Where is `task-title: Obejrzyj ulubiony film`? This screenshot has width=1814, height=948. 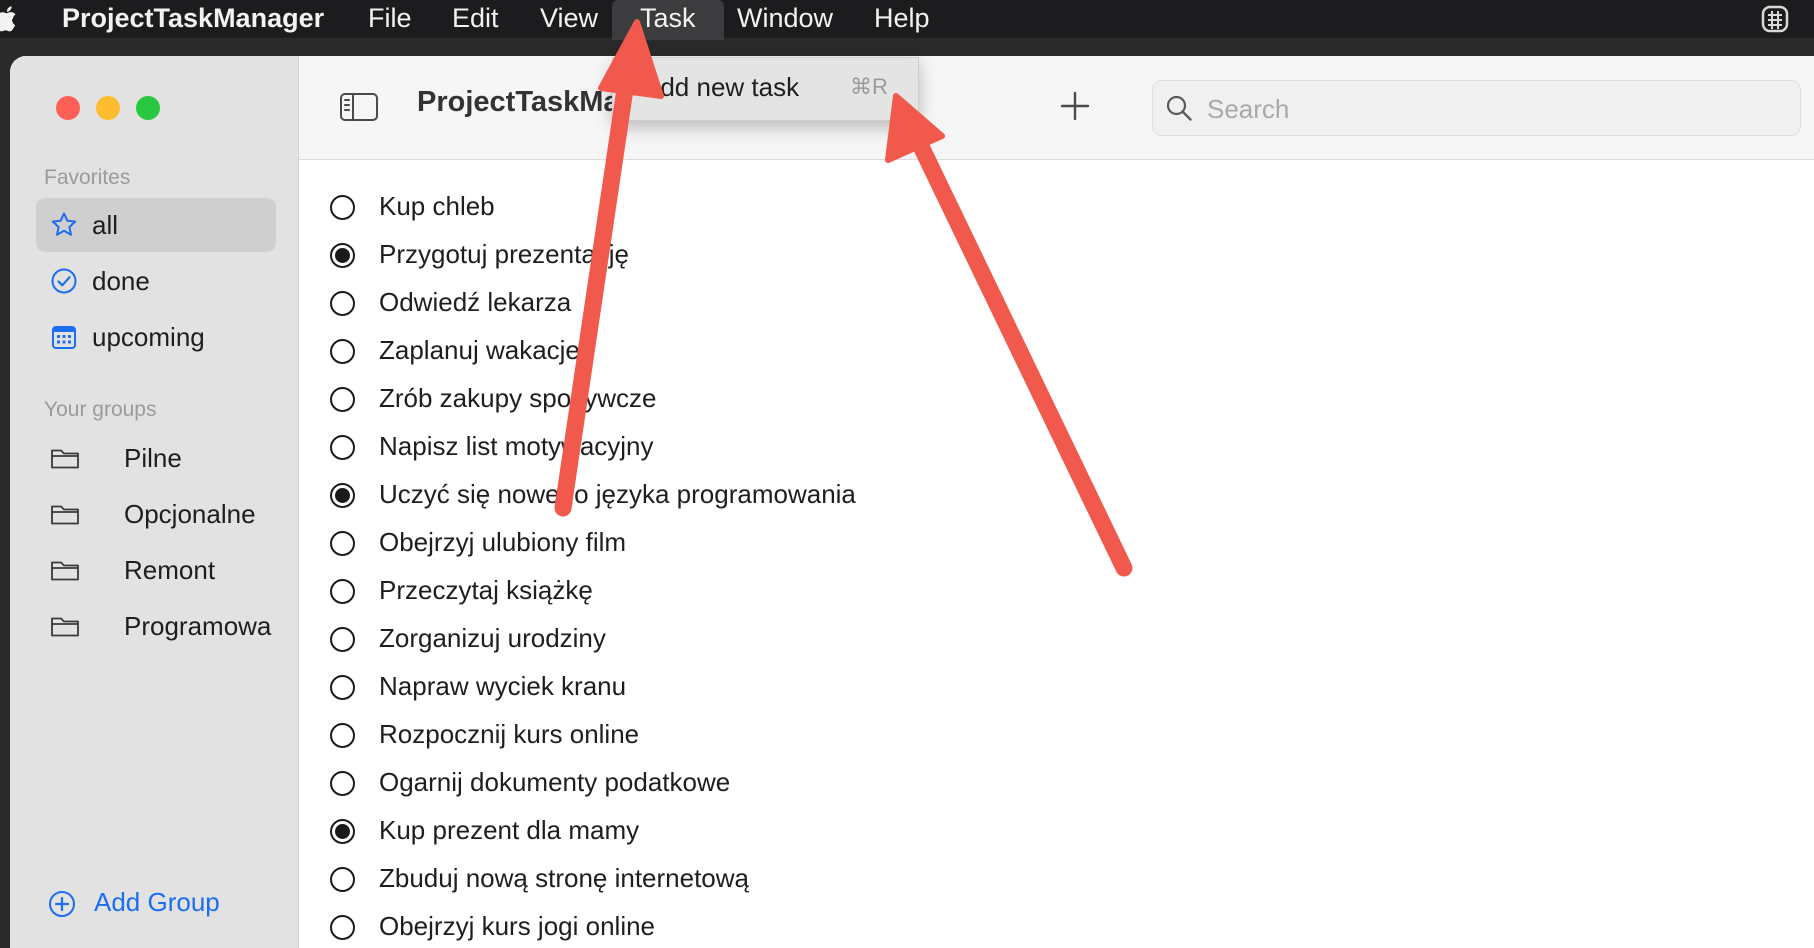 task-title: Obejrzyj ulubiony film is located at coordinates (503, 542).